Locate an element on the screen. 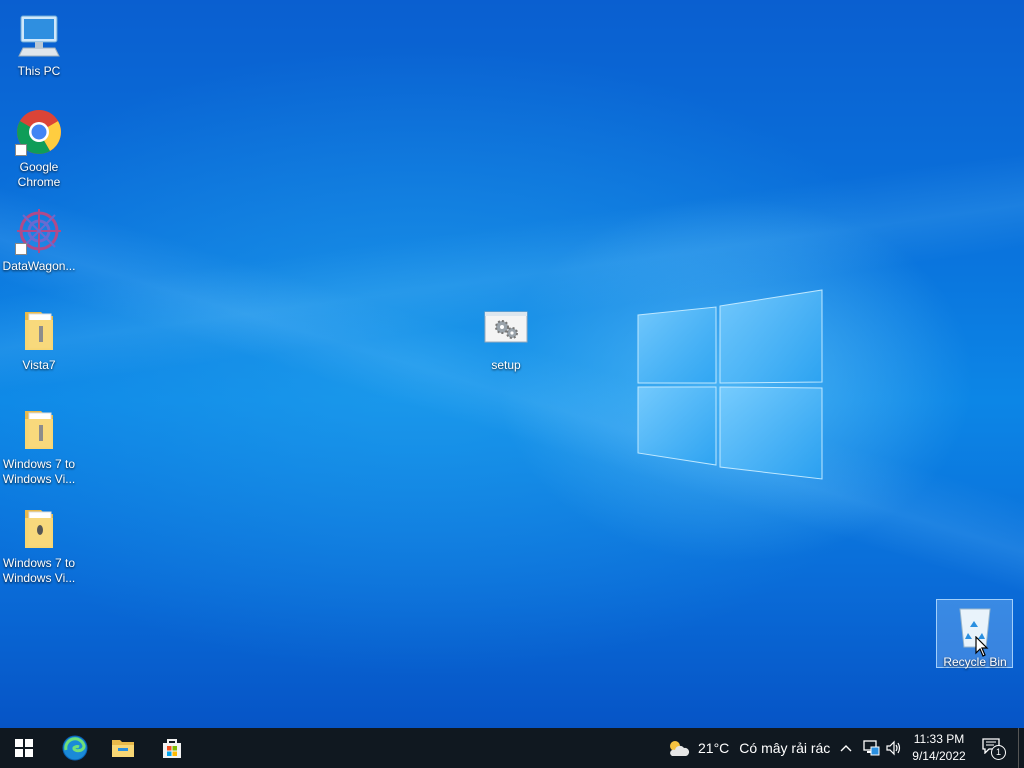 The height and width of the screenshot is (768, 1024). desktop-icon-google-chrome: Google Chrome is located at coordinates (39, 149).